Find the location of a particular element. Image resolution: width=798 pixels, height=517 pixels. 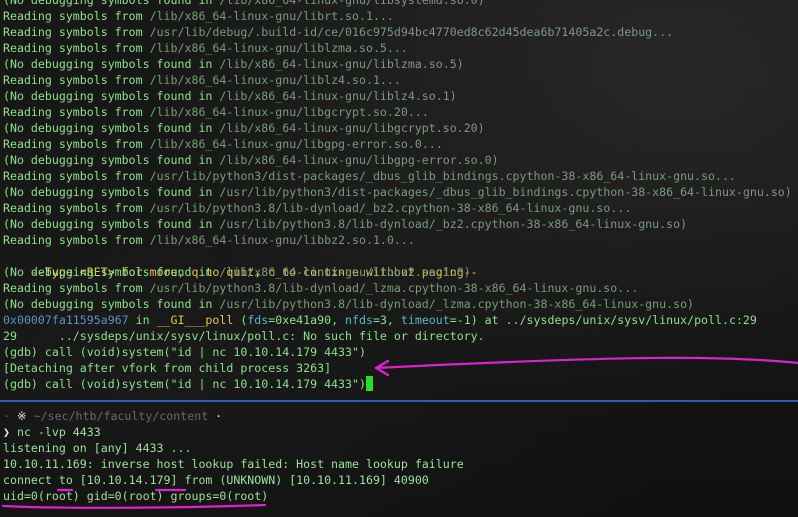

shell-prompt: ❯ nc -lvp 4433 is located at coordinates (52, 432).